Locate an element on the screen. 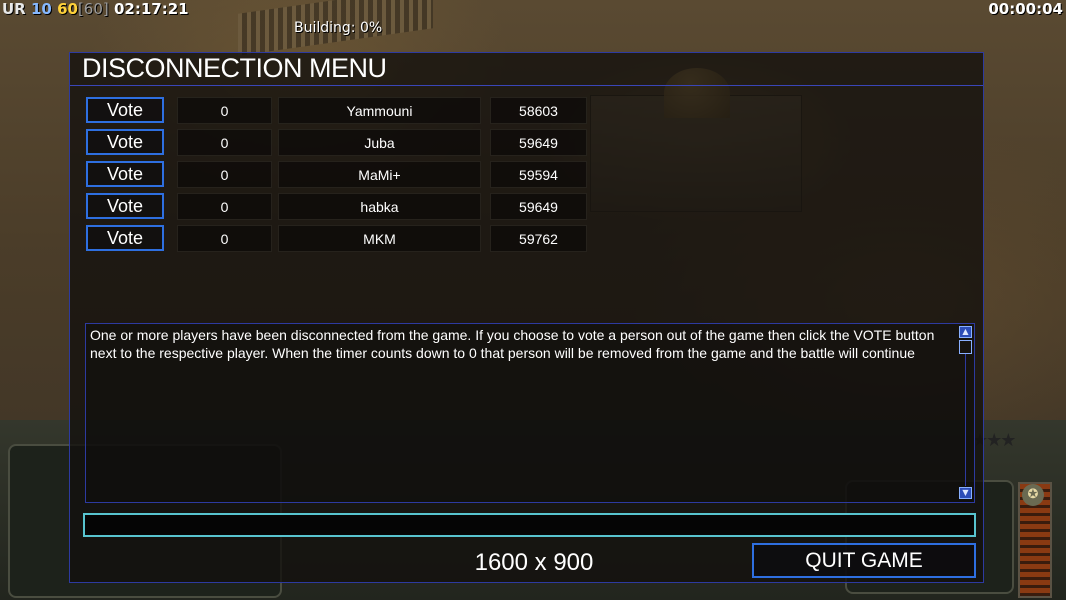 Image resolution: width=1066 pixels, height=600 pixels. chat-input is located at coordinates (529, 525).